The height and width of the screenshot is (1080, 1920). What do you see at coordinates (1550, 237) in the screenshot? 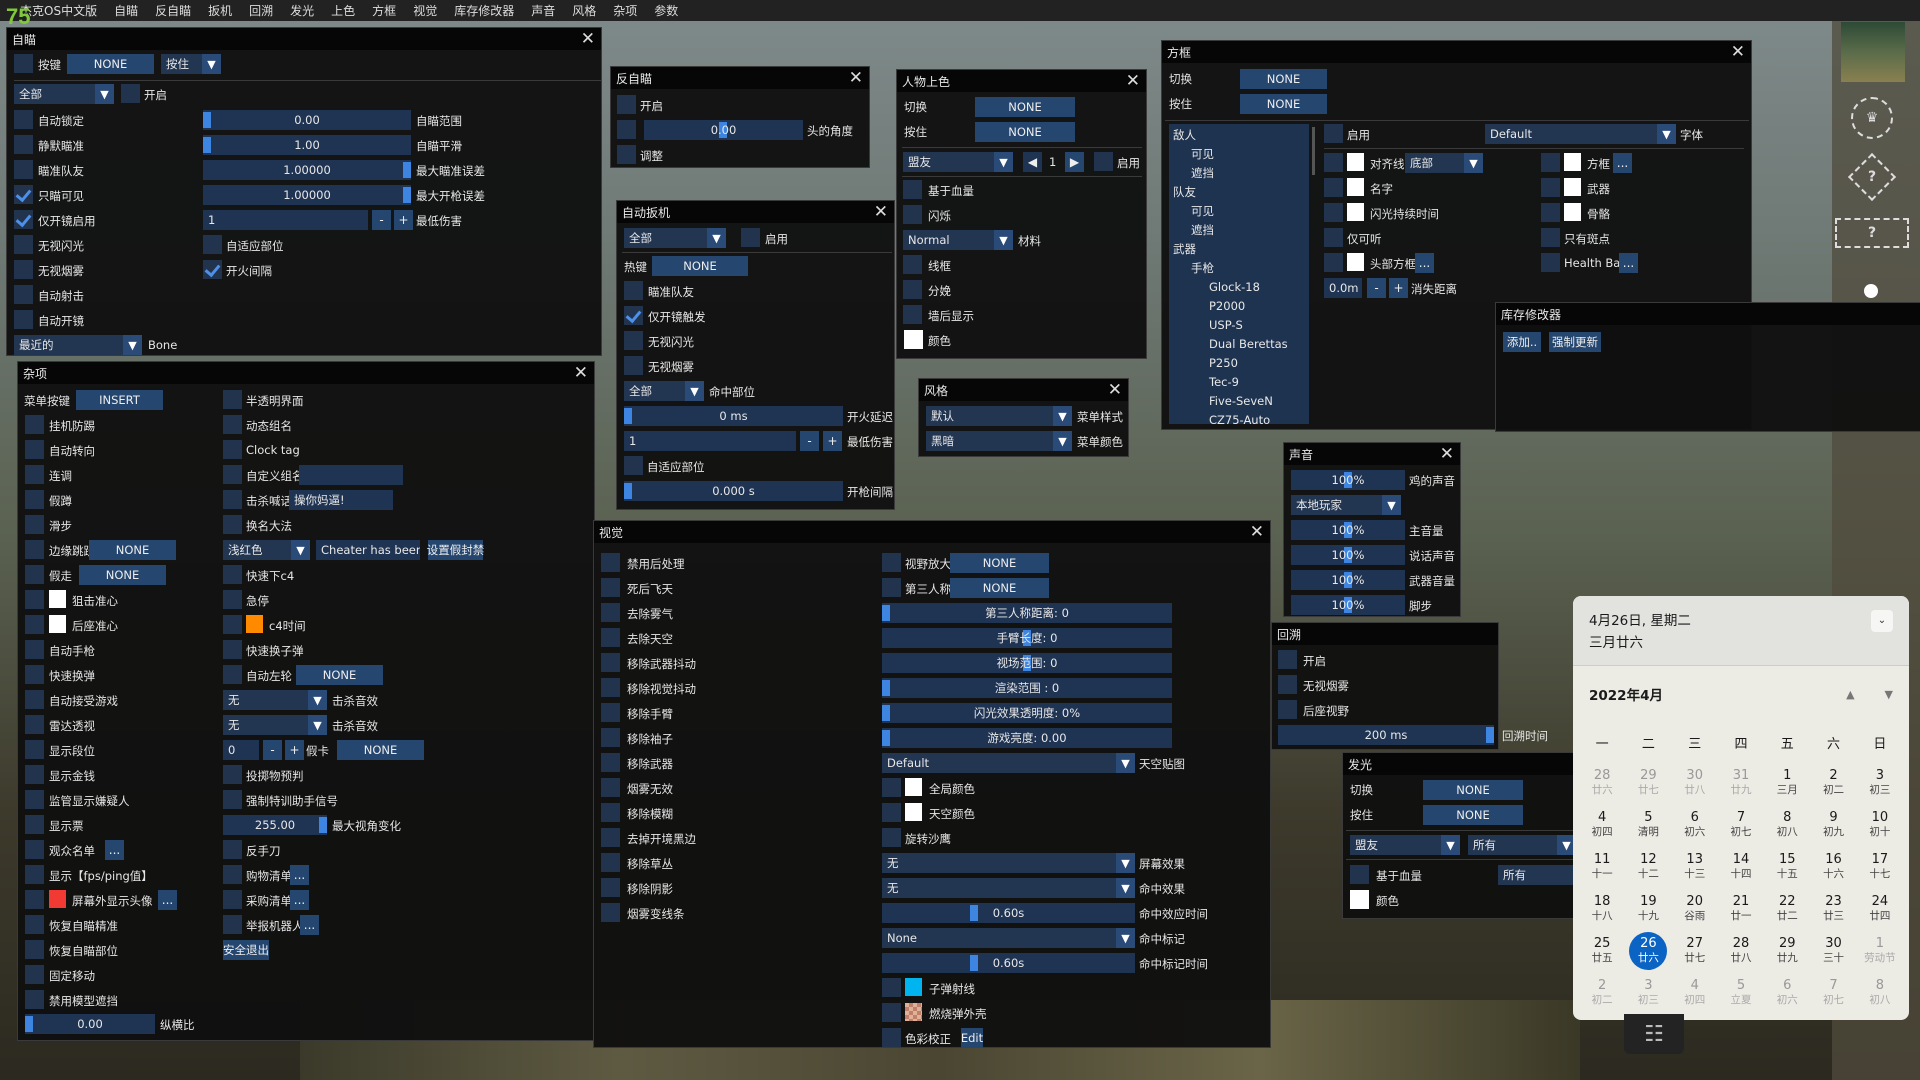
I see `dots-only-checkbox` at bounding box center [1550, 237].